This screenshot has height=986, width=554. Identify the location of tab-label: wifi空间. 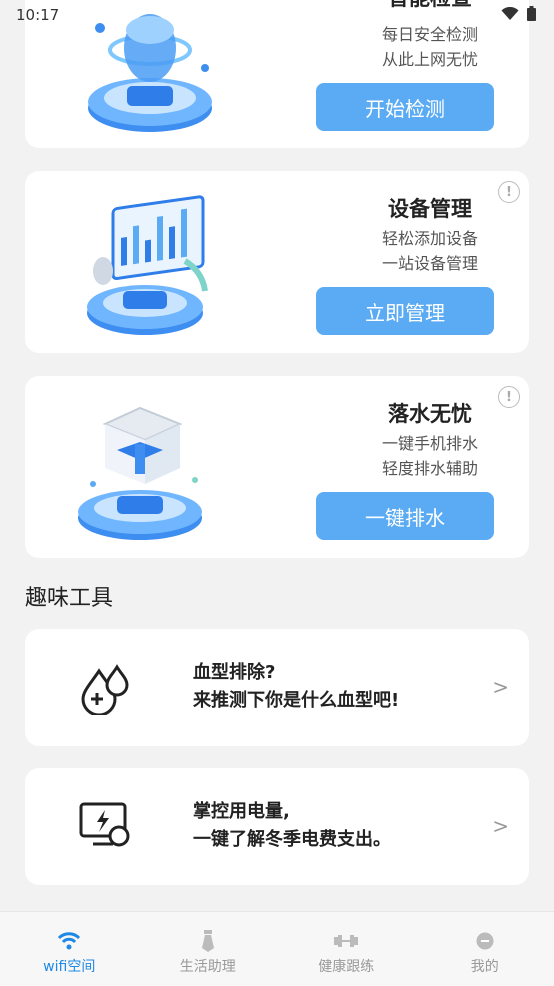
(69, 967).